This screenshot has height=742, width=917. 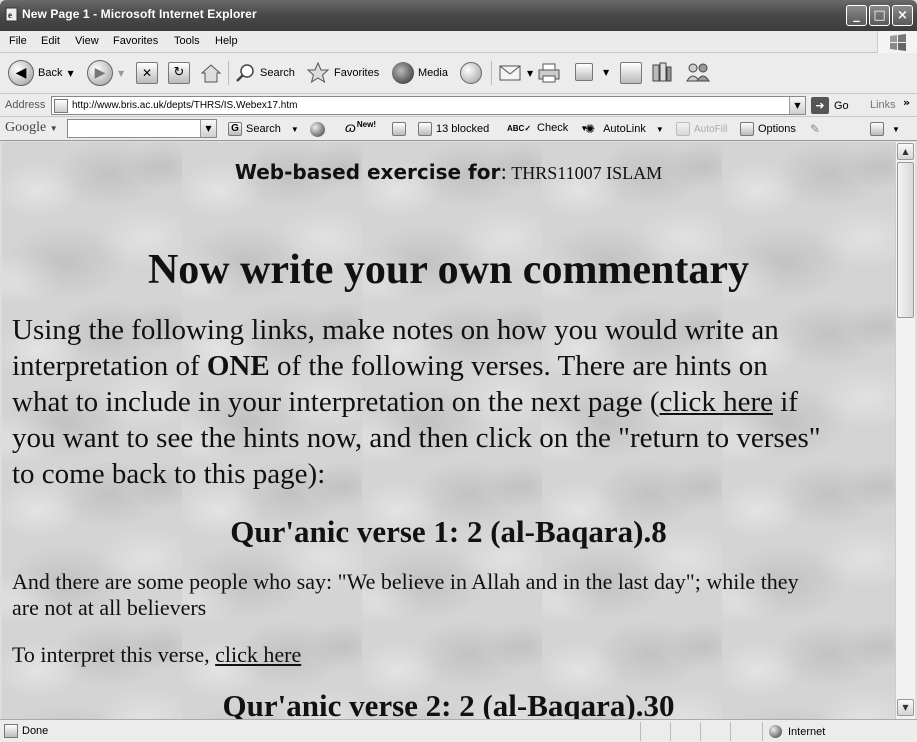 I want to click on autolink-button: ✺ AutoLink ▼, so click(x=624, y=129).